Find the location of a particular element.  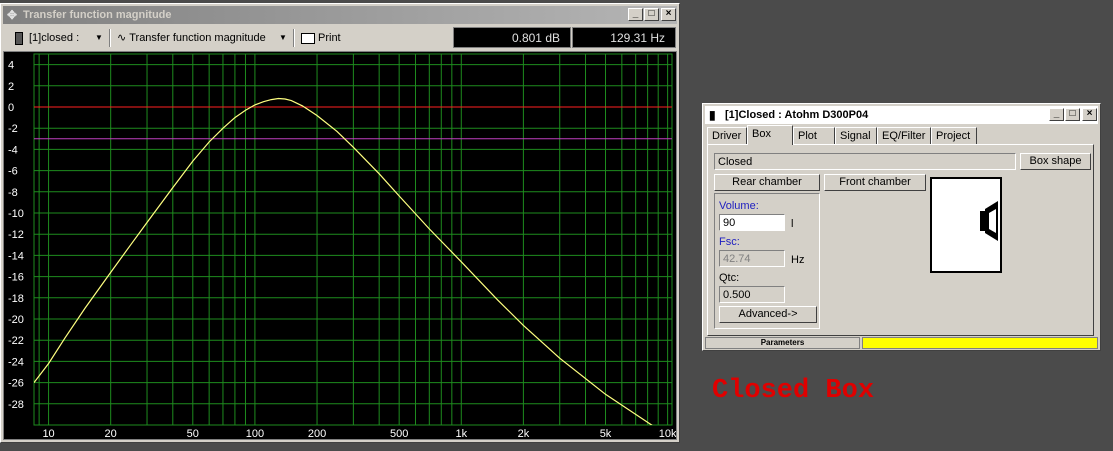

volume-unit: l is located at coordinates (792, 224).